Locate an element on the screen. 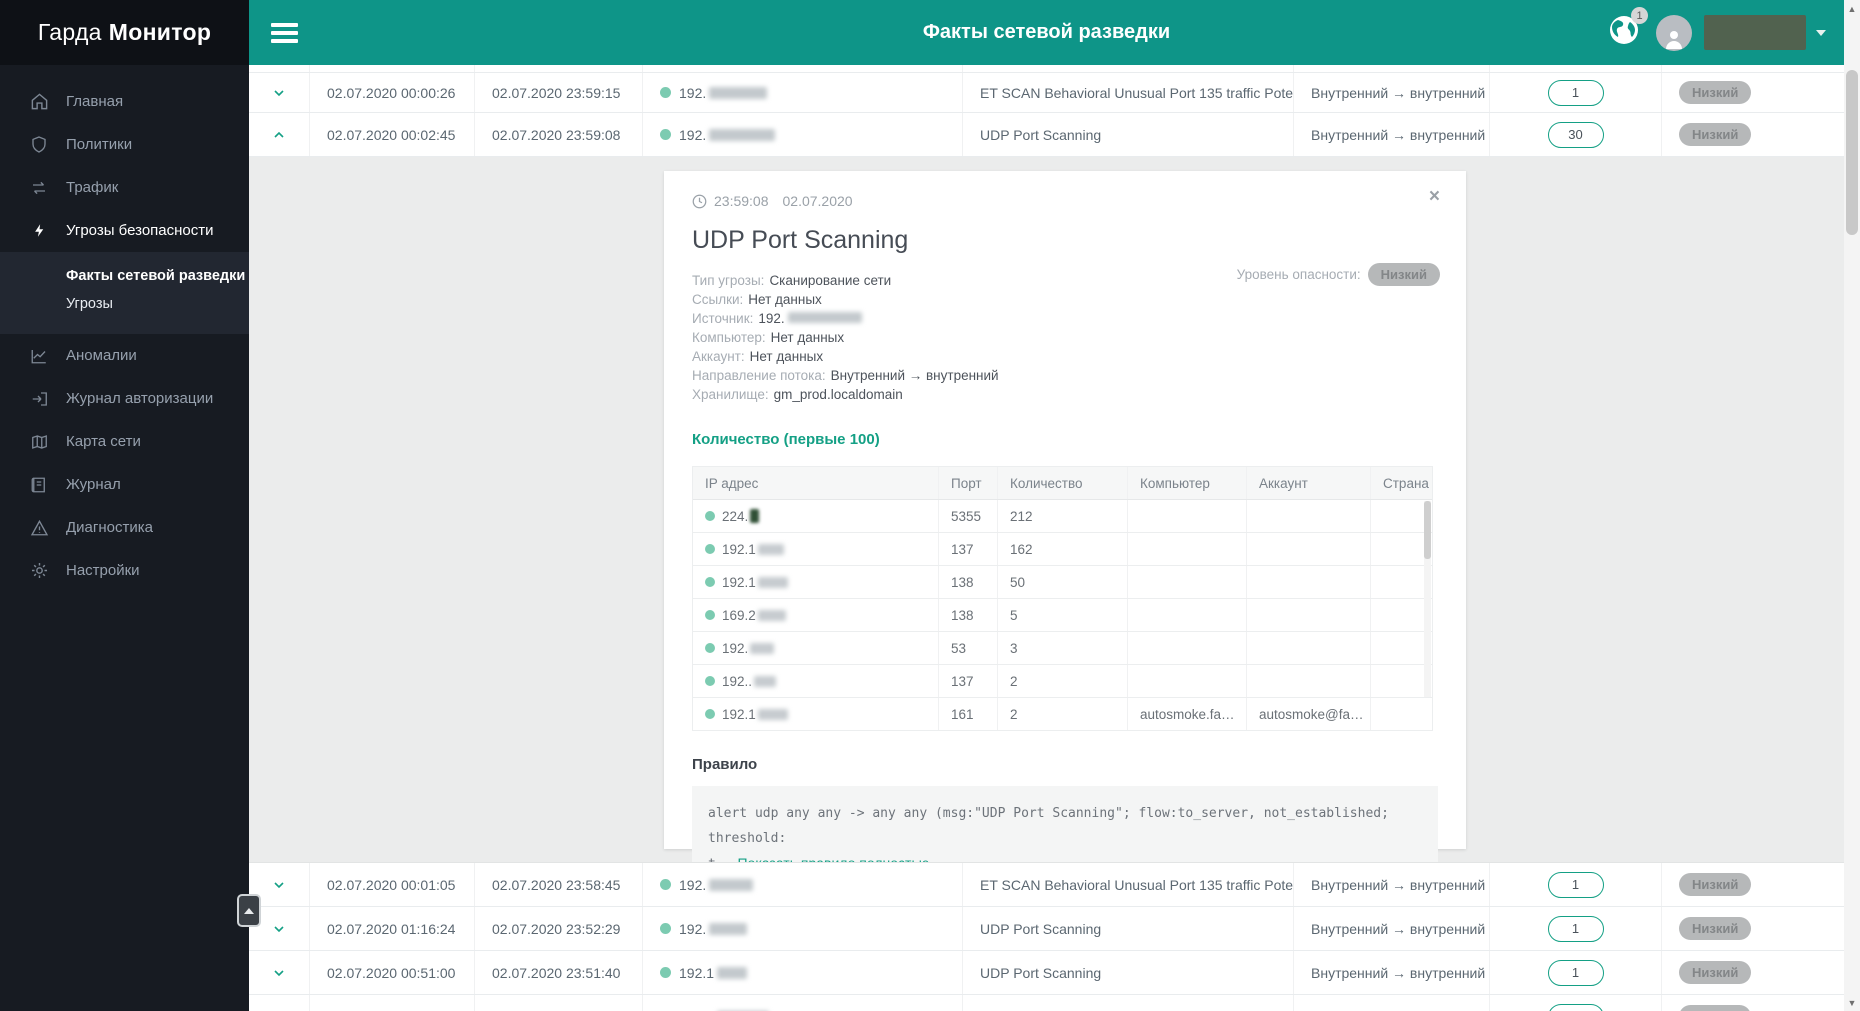 The height and width of the screenshot is (1011, 1860). sidebar-item-auth-log: Журнал авторизации is located at coordinates (124, 398).